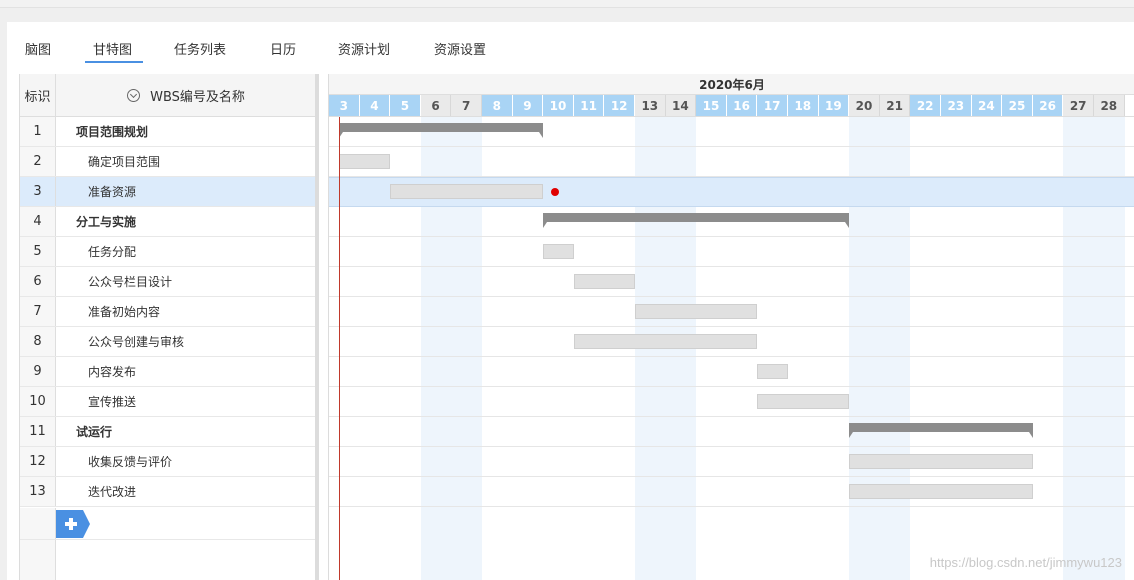 This screenshot has width=1134, height=580. What do you see at coordinates (112, 371) in the screenshot?
I see `task-row-name: 内容发布` at bounding box center [112, 371].